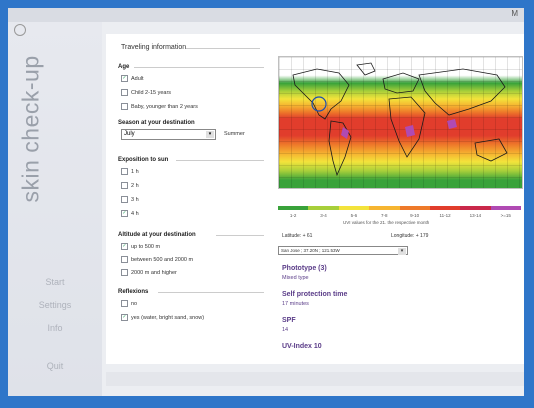  I want to click on season-text: Summer, so click(234, 134).